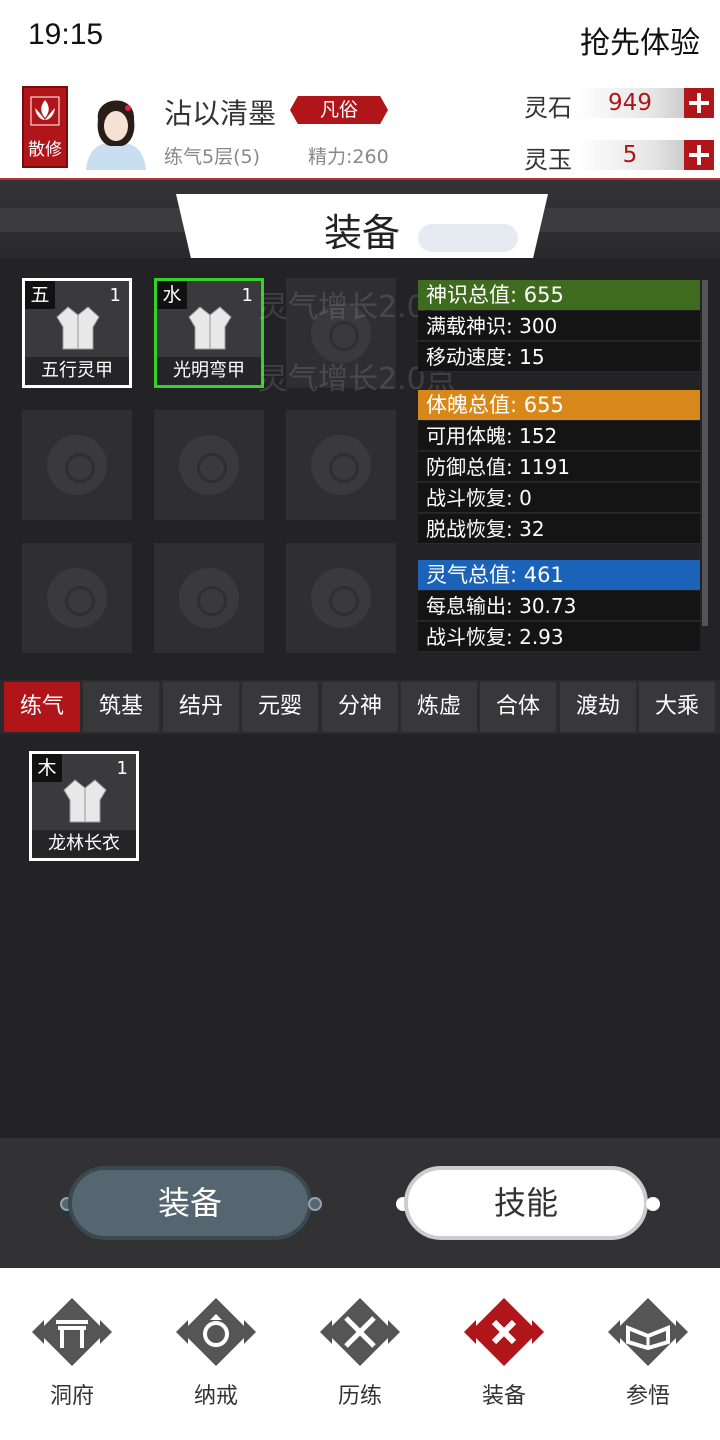 Image resolution: width=720 pixels, height=1440 pixels. I want to click on stat-row: 脱战恢复: 32, so click(559, 529).